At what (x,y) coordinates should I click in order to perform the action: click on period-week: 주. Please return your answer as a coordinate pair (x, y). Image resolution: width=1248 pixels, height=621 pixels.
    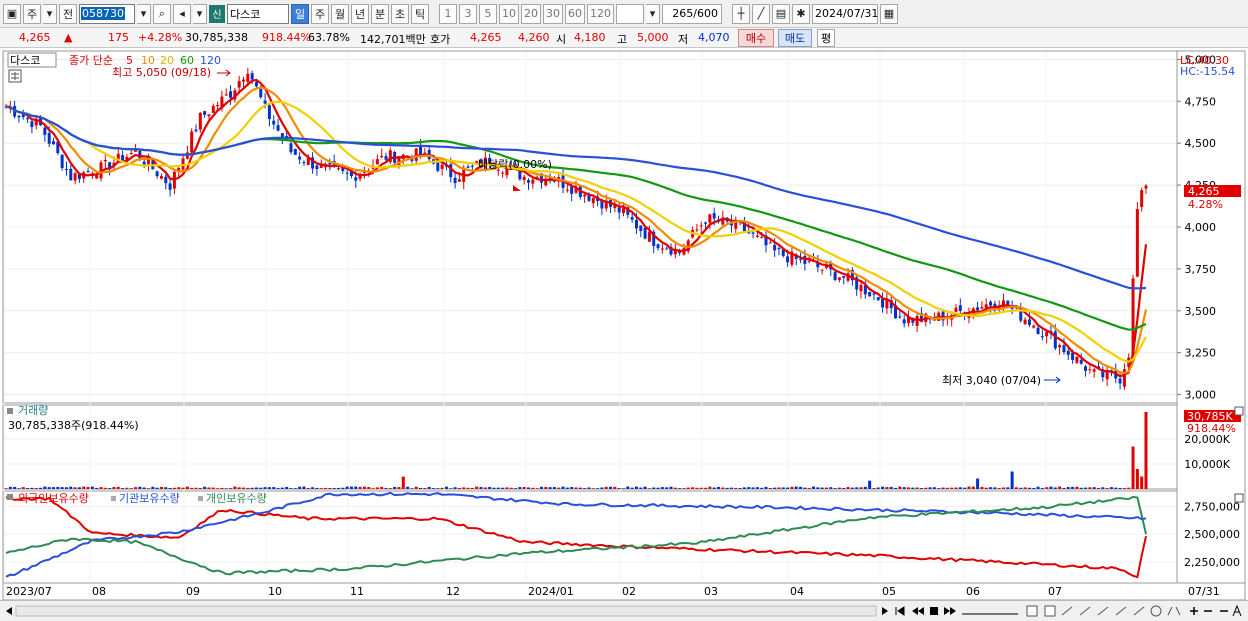
    Looking at the image, I should click on (320, 13).